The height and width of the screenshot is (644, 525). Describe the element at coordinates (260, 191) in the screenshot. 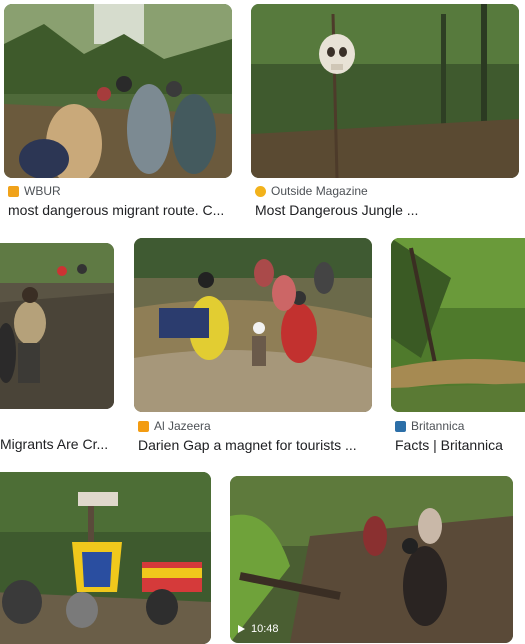

I see `outside-magazine-favicon-icon` at that location.